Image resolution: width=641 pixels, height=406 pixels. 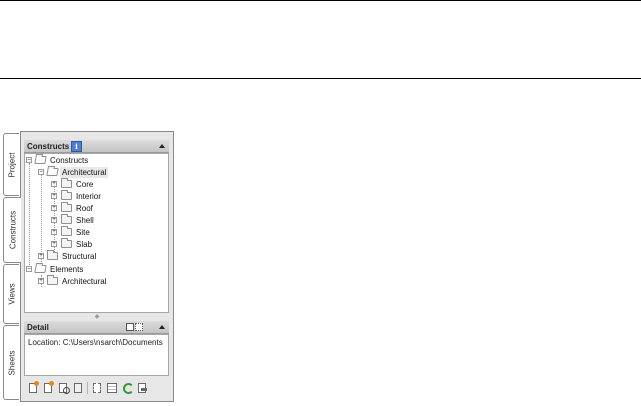 I want to click on divider-rule, so click(x=320, y=78).